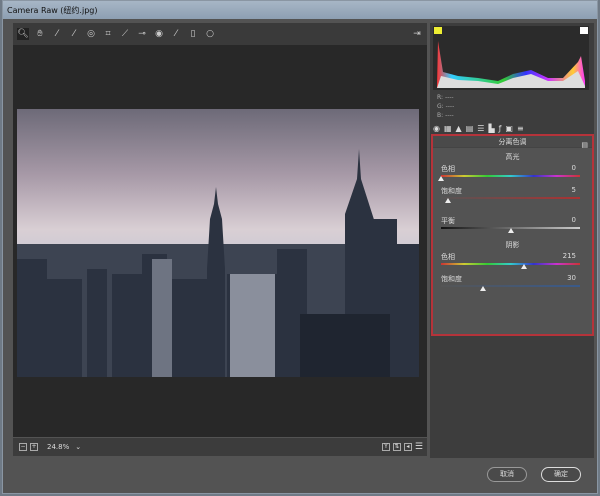 Image resolution: width=600 pixels, height=496 pixels. Describe the element at coordinates (220, 447) in the screenshot. I see `preview-status-bar: − + 24.8% ⌄ Y ⇅ ◂ ☰` at that location.